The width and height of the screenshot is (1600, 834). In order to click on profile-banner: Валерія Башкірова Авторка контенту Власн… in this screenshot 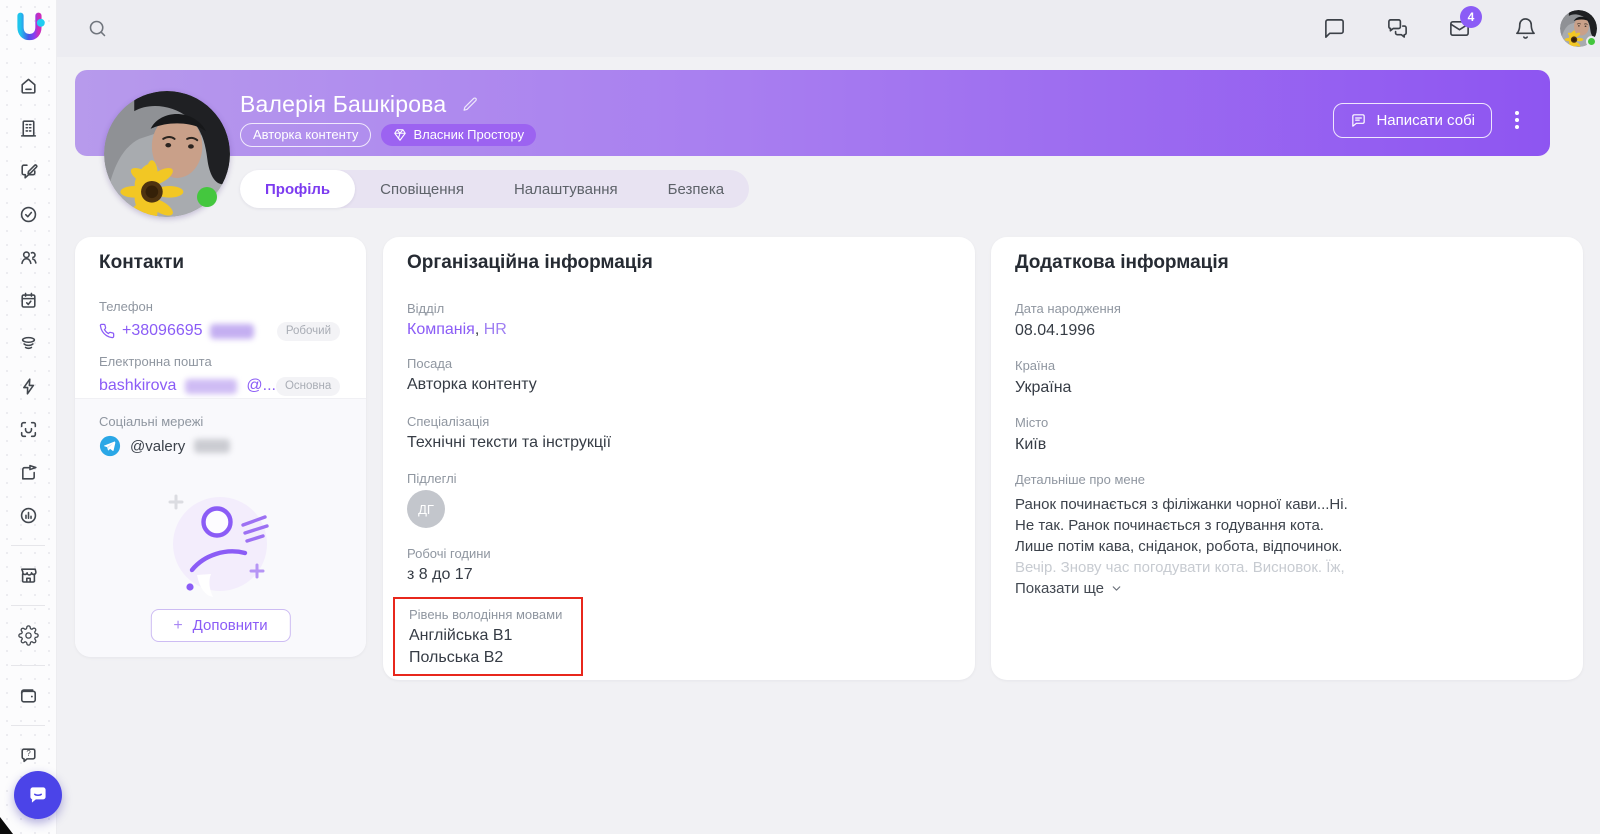, I will do `click(812, 113)`.